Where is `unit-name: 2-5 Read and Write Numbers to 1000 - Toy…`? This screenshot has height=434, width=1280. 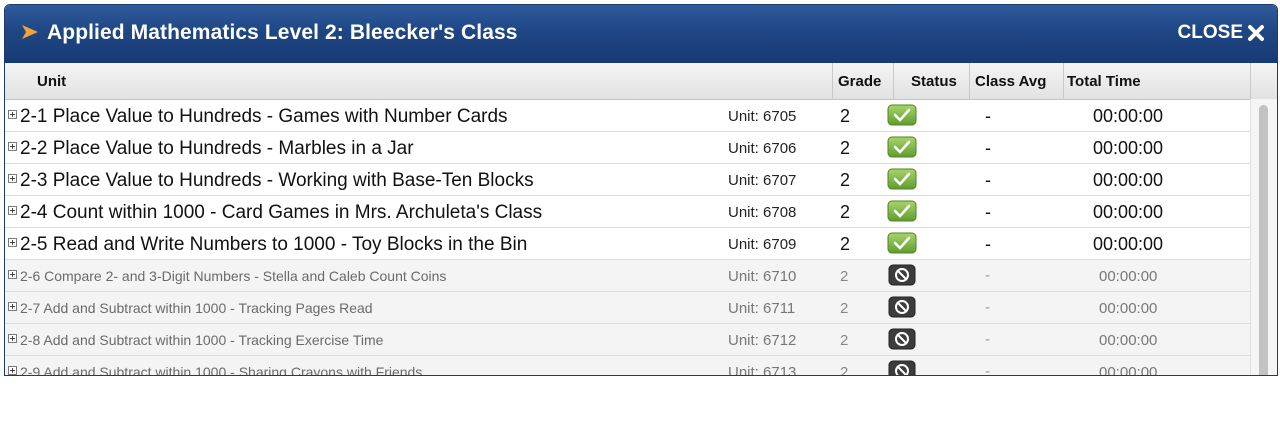 unit-name: 2-5 Read and Write Numbers to 1000 - Toy… is located at coordinates (273, 245).